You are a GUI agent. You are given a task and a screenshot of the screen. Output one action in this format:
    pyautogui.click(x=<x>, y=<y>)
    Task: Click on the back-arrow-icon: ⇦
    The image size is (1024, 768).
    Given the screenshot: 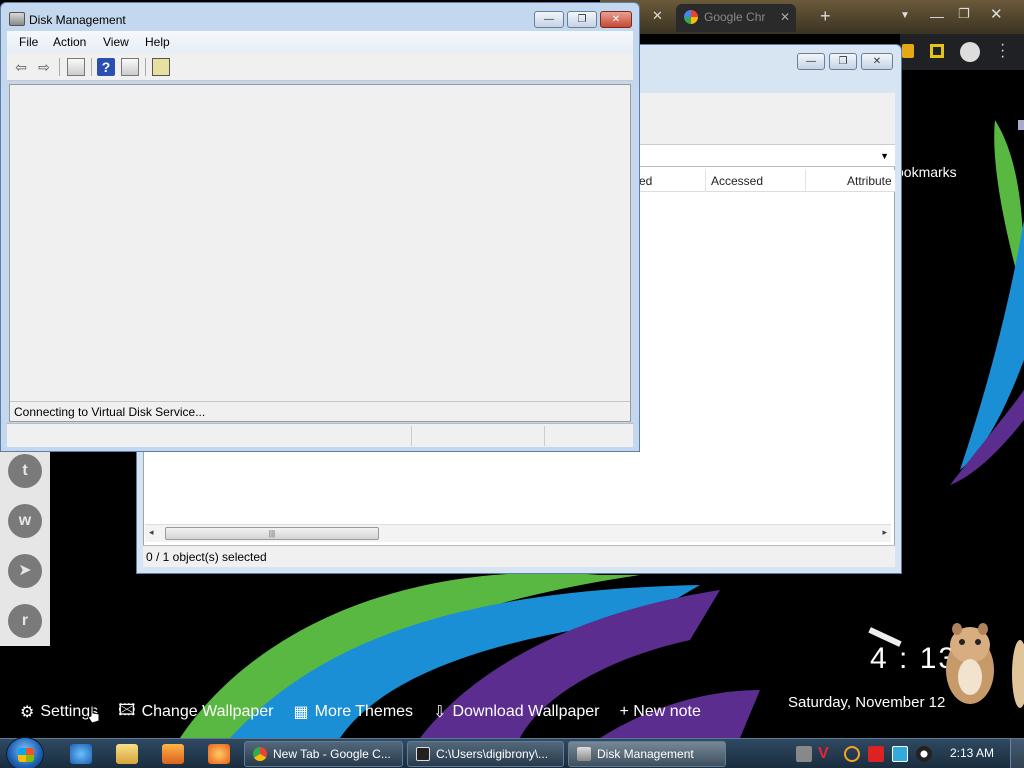 What is the action you would take?
    pyautogui.click(x=21, y=67)
    